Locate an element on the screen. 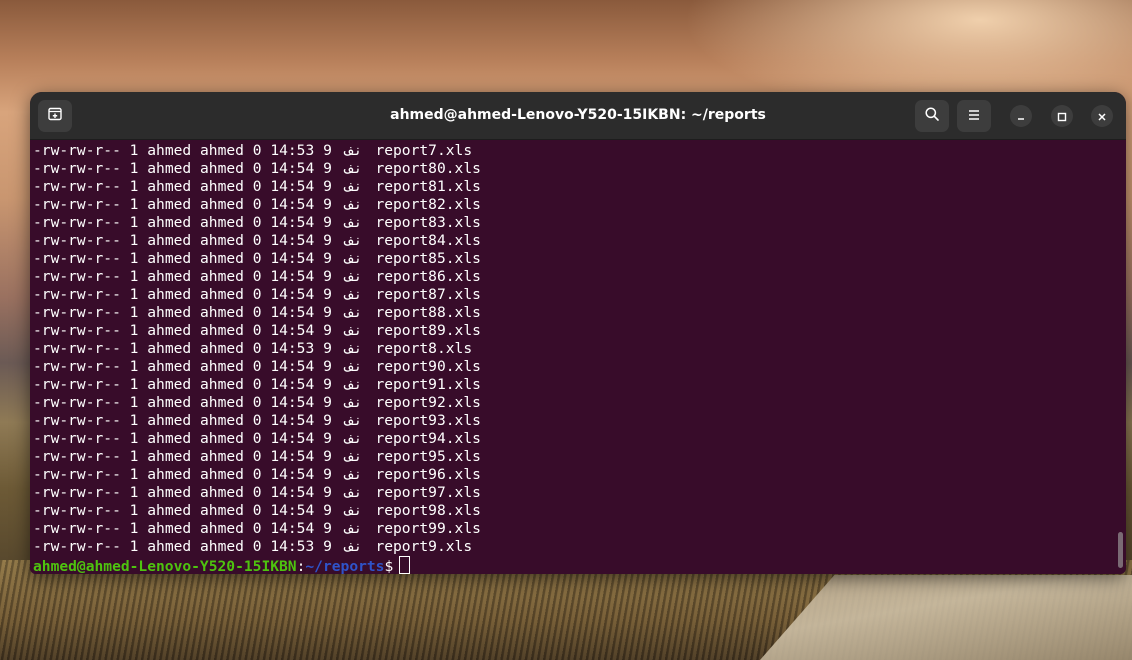 The image size is (1132, 660). text-cursor is located at coordinates (405, 565).